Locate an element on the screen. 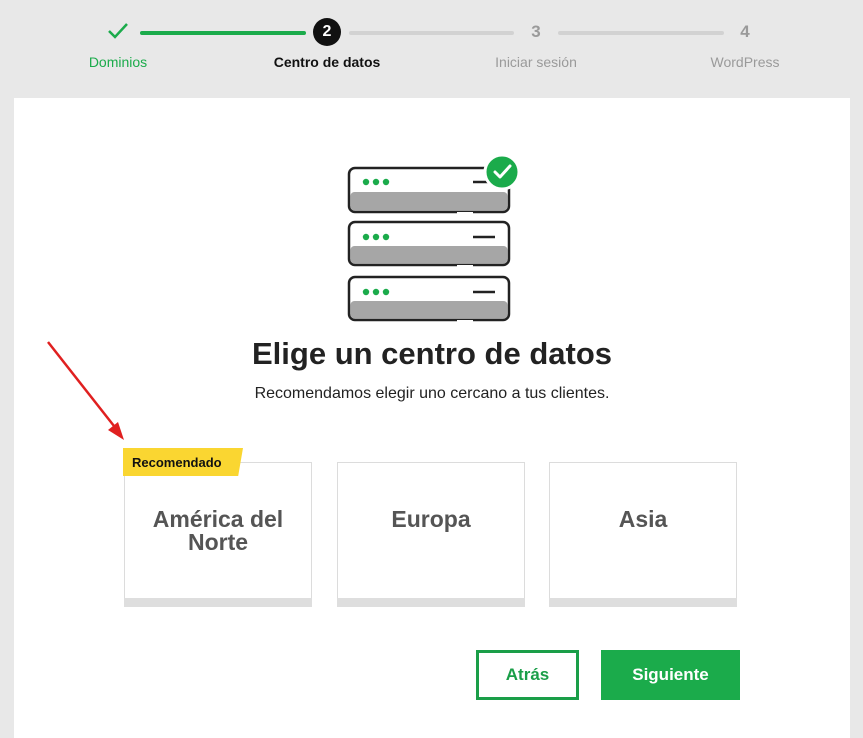  option-label: Asia is located at coordinates (643, 519).